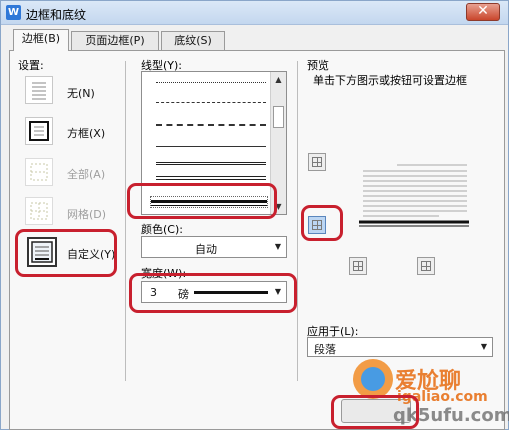  Describe the element at coordinates (164, 273) in the screenshot. I see `width-label: 宽度(W):` at that location.